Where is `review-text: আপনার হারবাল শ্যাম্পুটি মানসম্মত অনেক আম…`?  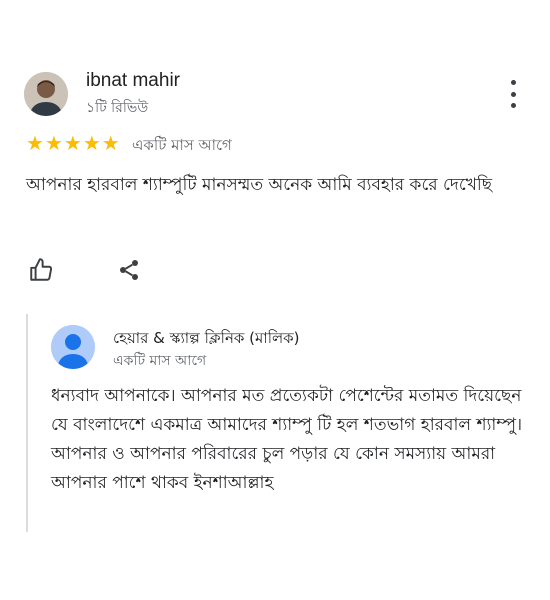 review-text: আপনার হারবাল শ্যাম্পুটি মানসম্মত অনেক আম… is located at coordinates (259, 185).